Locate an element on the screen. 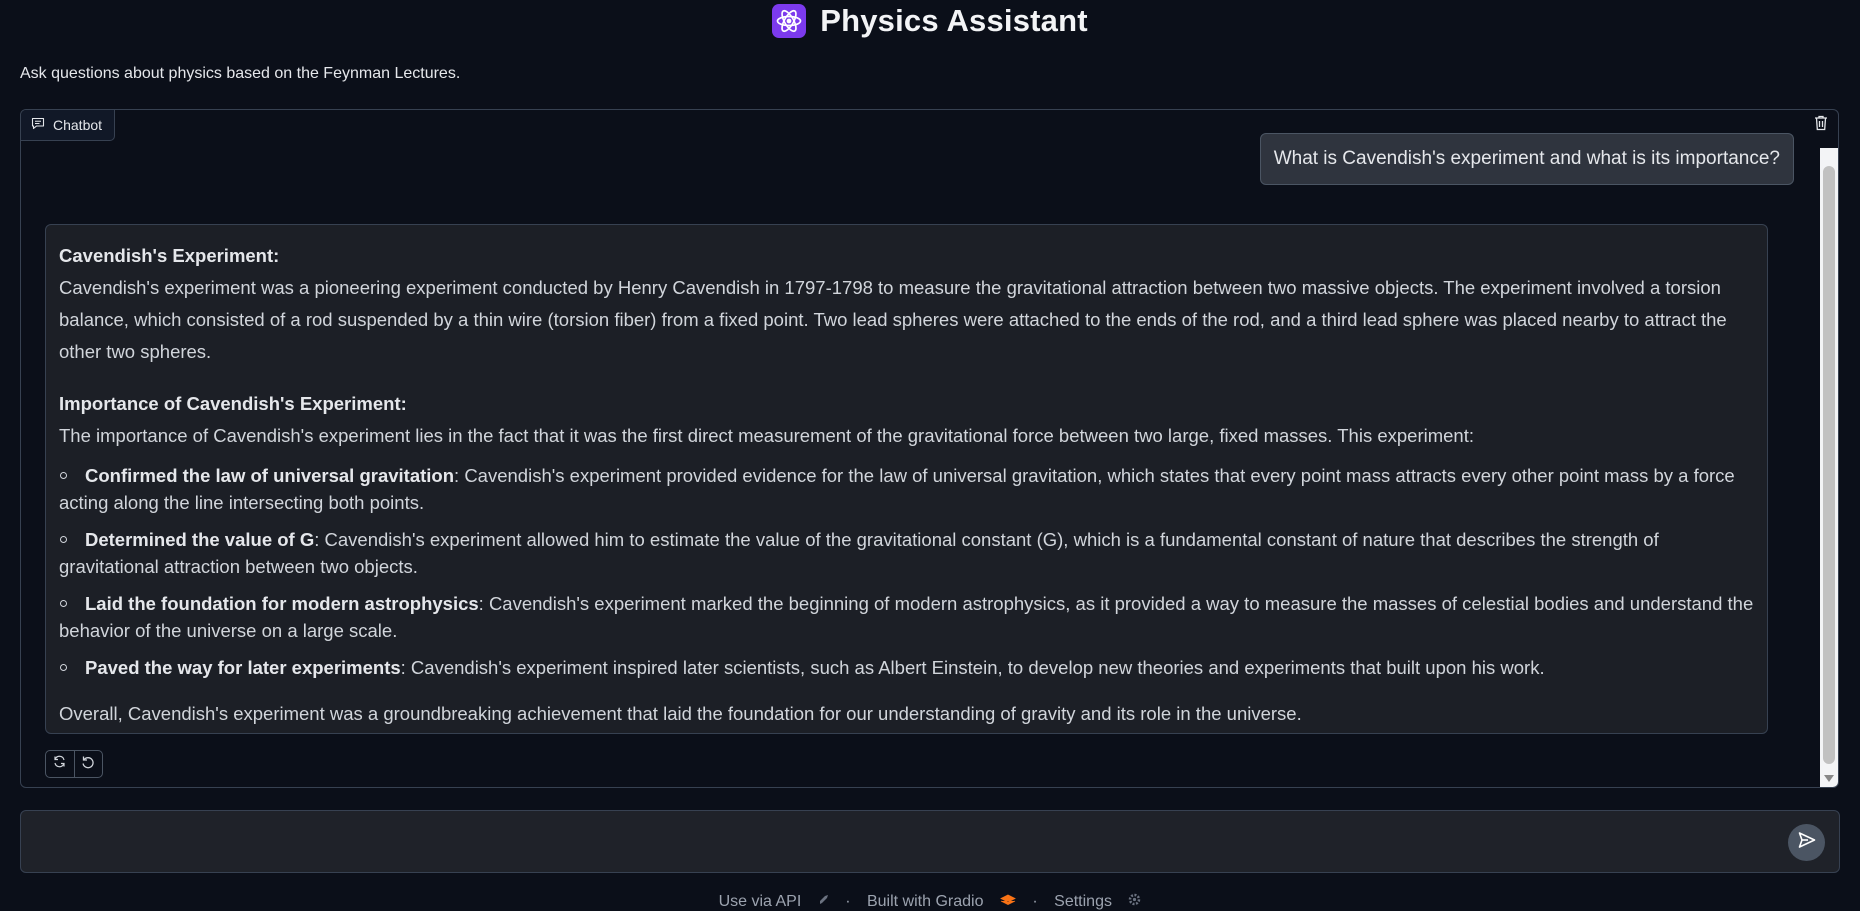 The width and height of the screenshot is (1860, 911). page-title: Physics Assistant is located at coordinates (954, 20).